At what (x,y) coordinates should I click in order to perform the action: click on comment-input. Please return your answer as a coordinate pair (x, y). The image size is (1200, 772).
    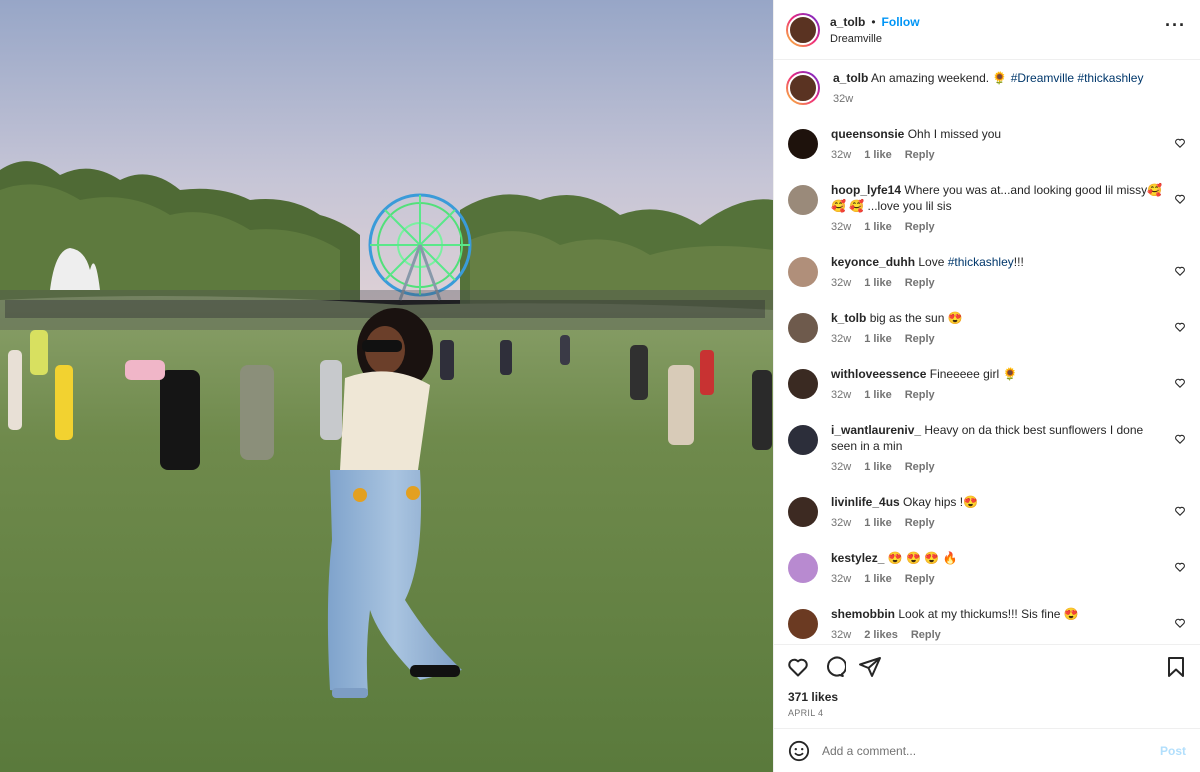
    Looking at the image, I should click on (991, 750).